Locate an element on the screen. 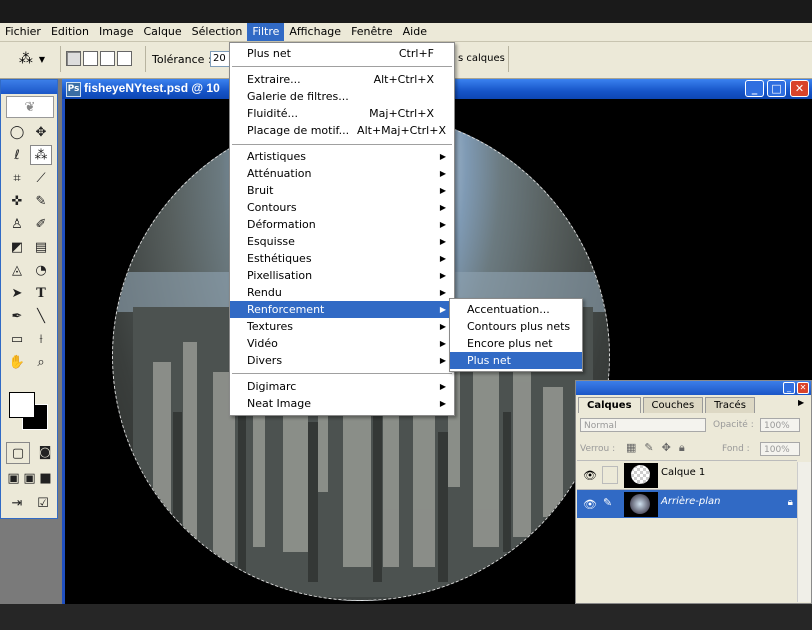 The height and width of the screenshot is (630, 812). blend-mode-select: Normal is located at coordinates (643, 425).